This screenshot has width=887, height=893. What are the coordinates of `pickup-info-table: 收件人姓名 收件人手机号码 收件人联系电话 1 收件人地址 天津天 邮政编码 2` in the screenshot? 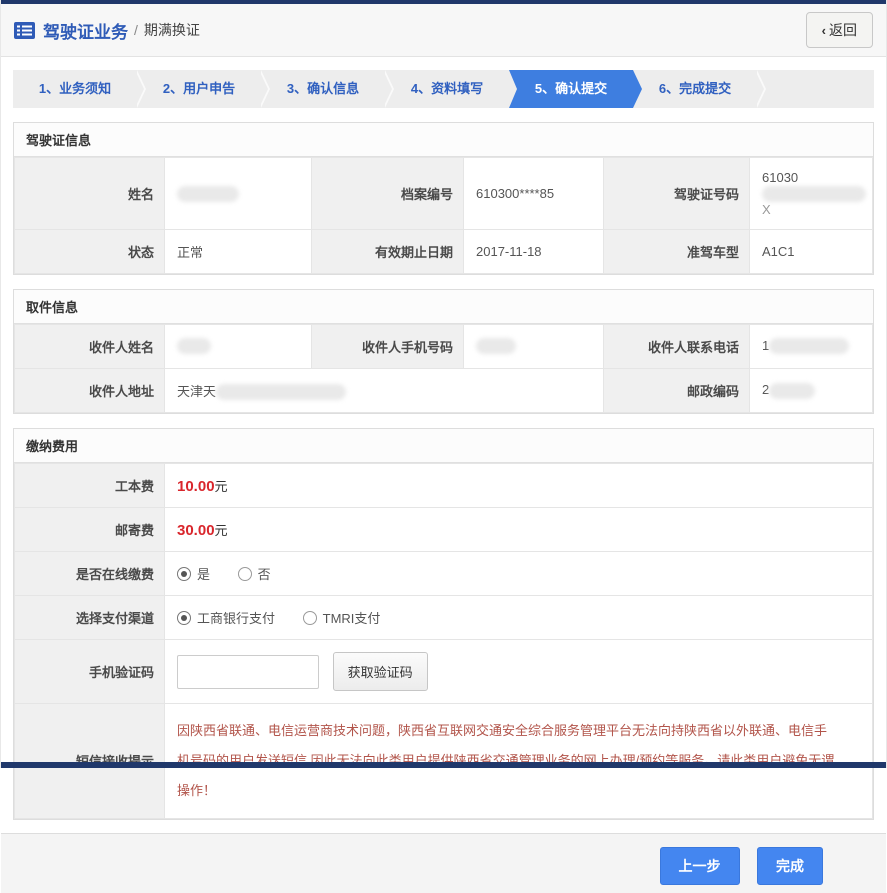 It's located at (443, 368).